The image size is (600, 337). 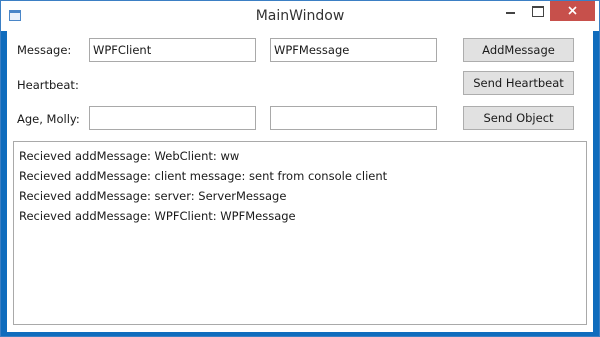 What do you see at coordinates (511, 11) in the screenshot?
I see `minimize-button` at bounding box center [511, 11].